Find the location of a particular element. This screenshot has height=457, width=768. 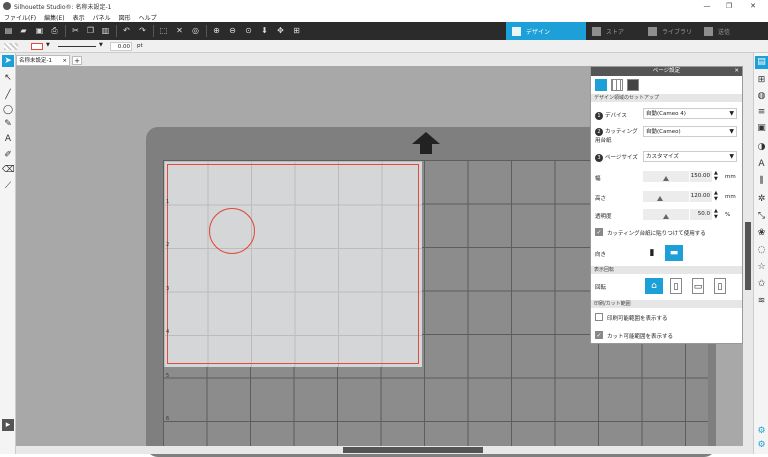

rotate-0-icon: ⌂ is located at coordinates (654, 286).